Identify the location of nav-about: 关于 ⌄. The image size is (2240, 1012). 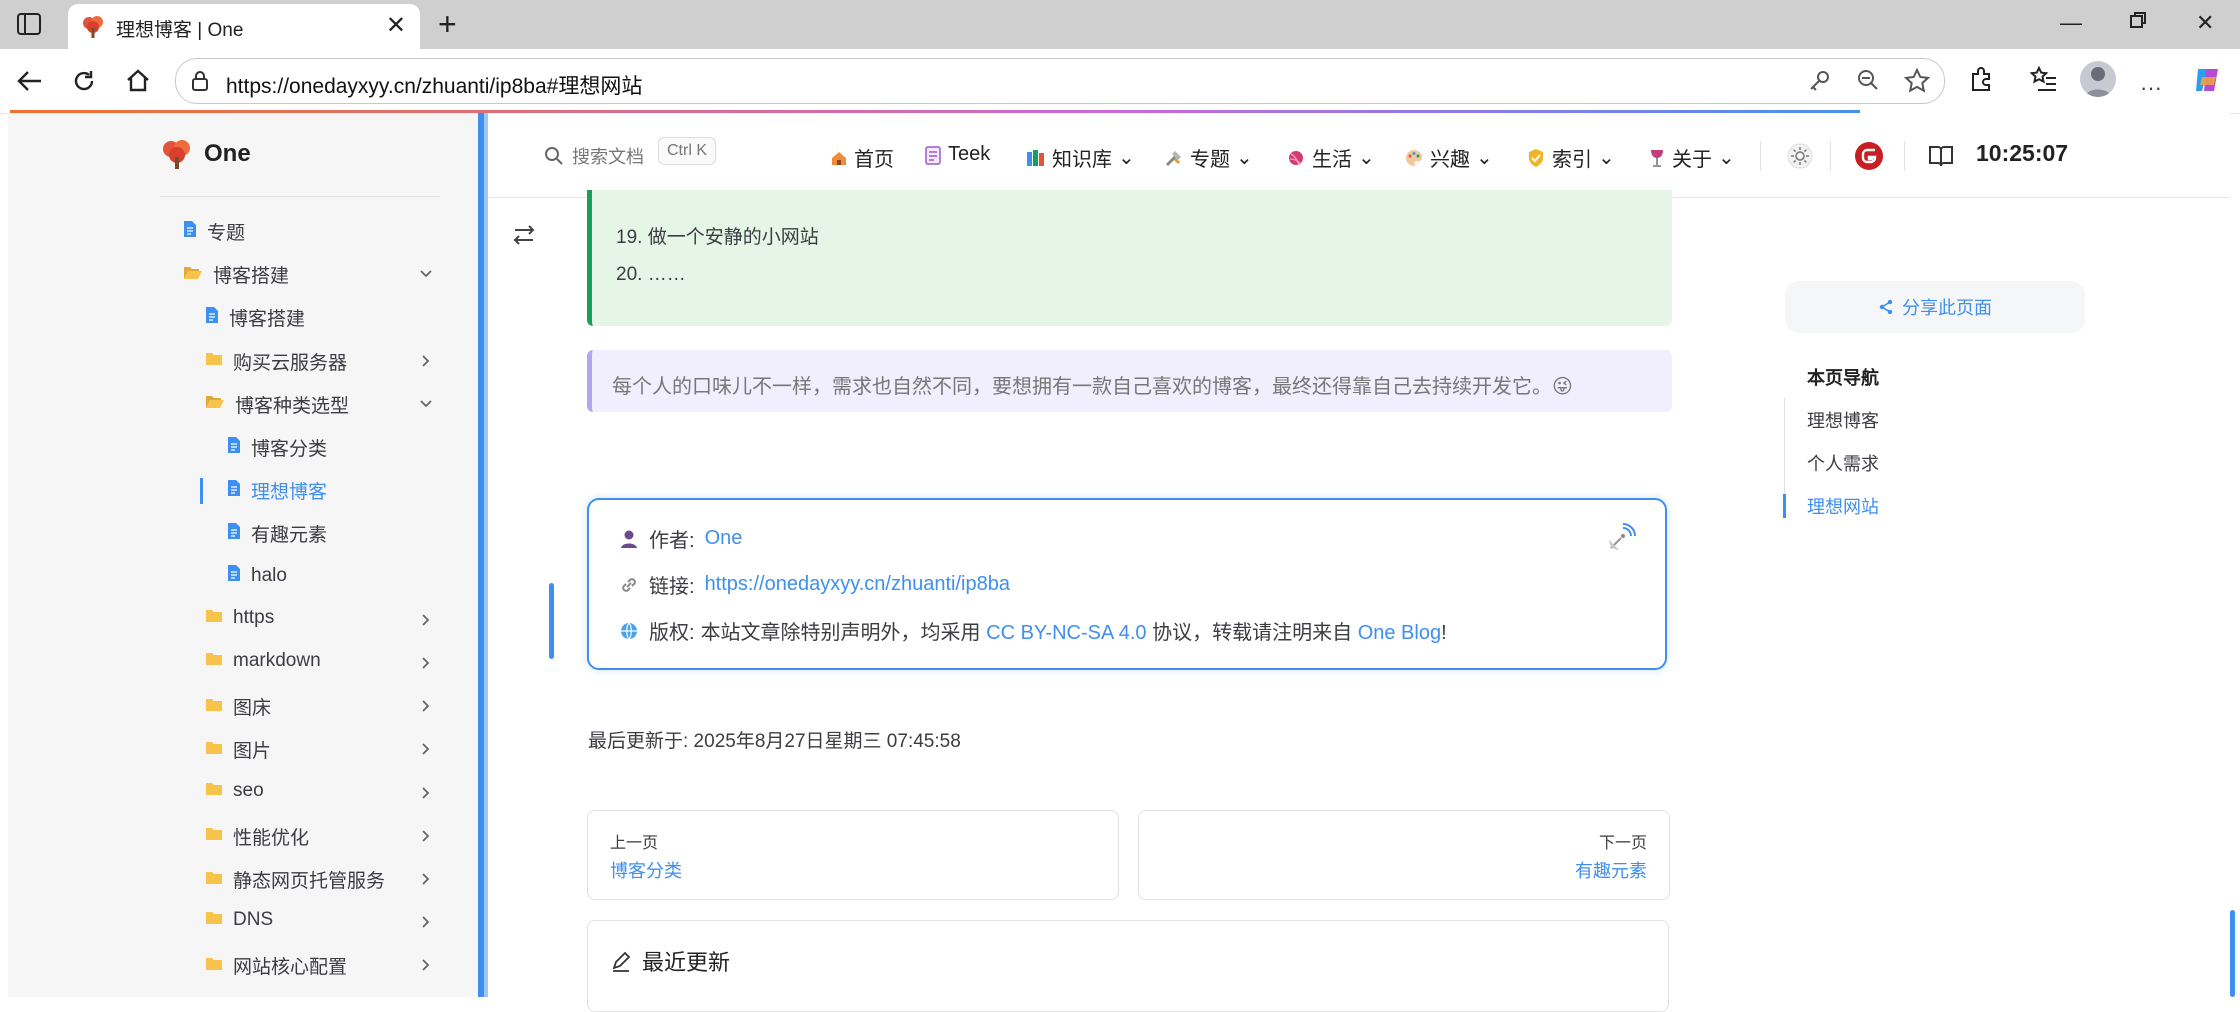
(1691, 157).